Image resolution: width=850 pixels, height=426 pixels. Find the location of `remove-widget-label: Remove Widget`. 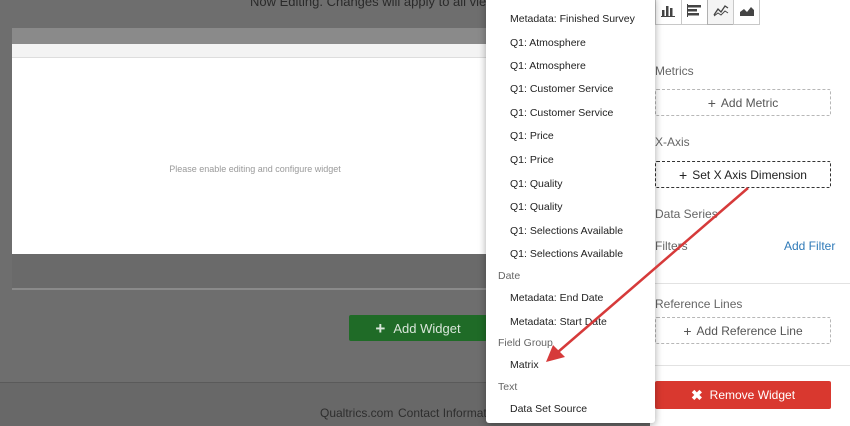

remove-widget-label: Remove Widget is located at coordinates (752, 395).